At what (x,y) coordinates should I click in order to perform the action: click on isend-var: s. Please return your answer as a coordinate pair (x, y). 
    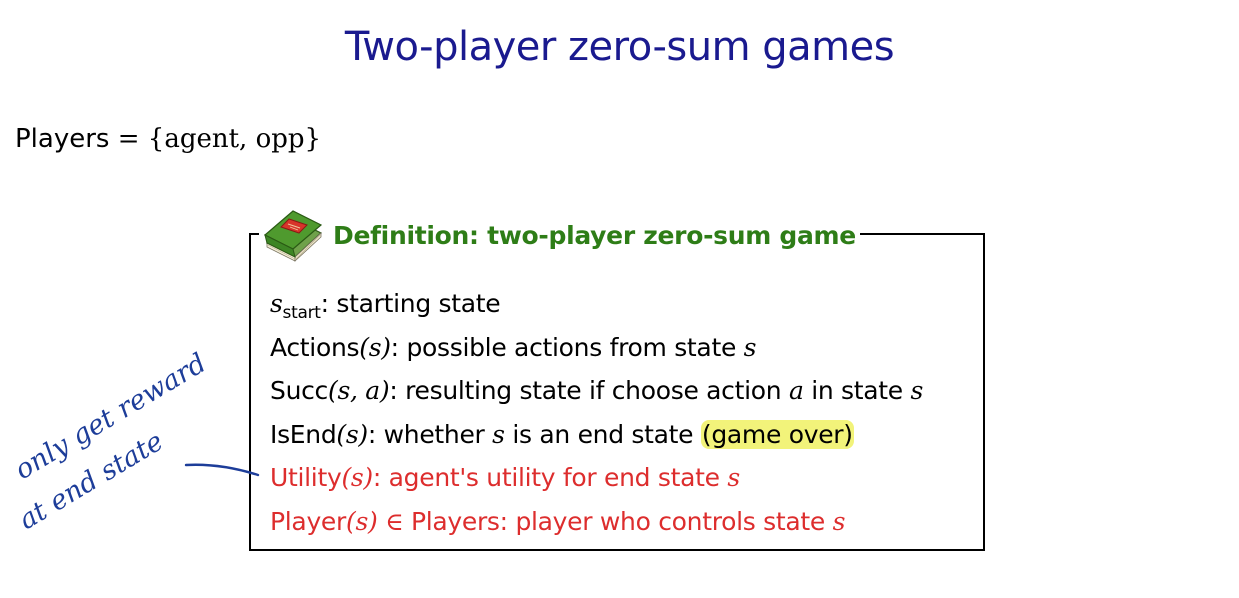
    Looking at the image, I should click on (498, 434).